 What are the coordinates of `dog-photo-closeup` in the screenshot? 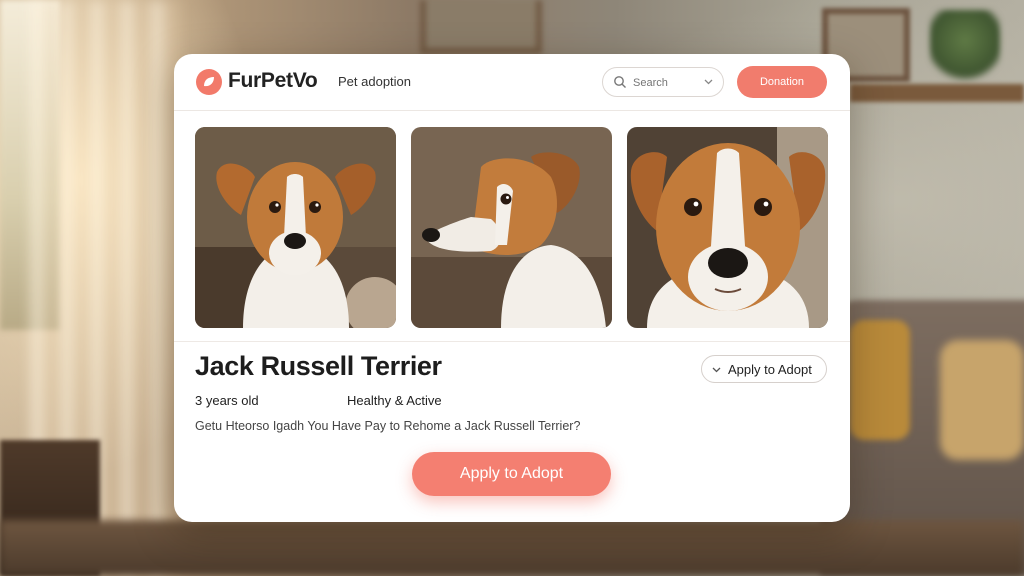 It's located at (727, 227).